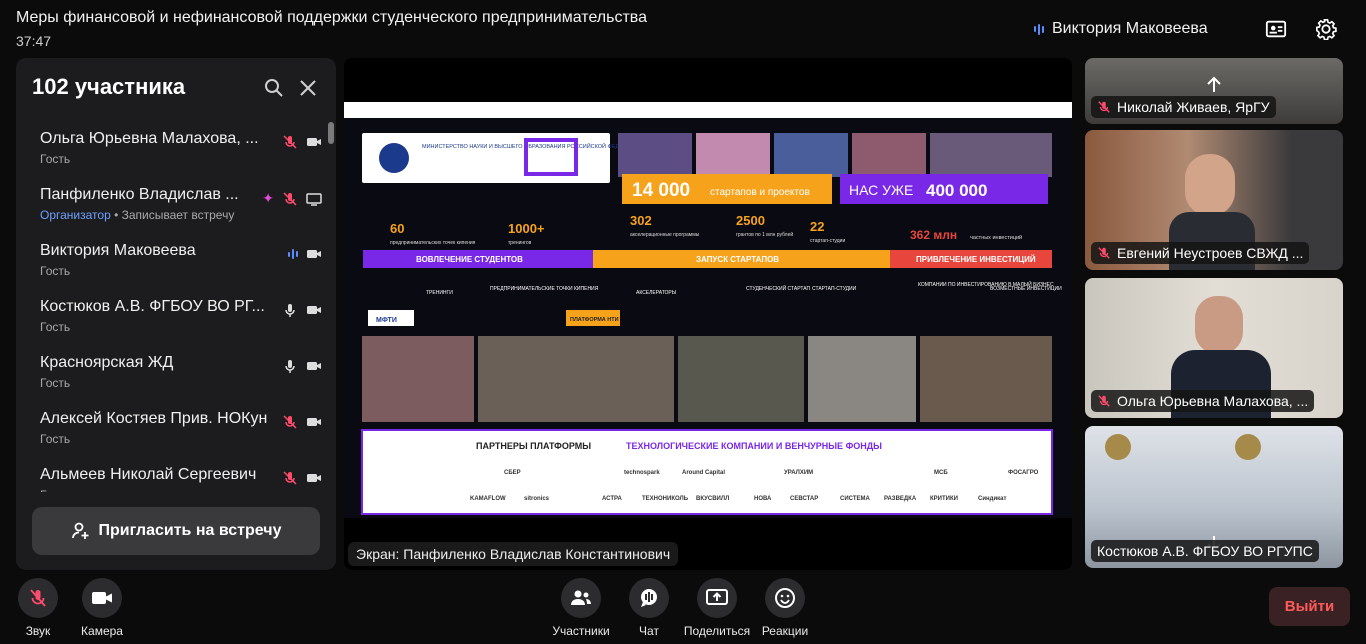  Describe the element at coordinates (38, 598) in the screenshot. I see `mic-toggle-button` at that location.